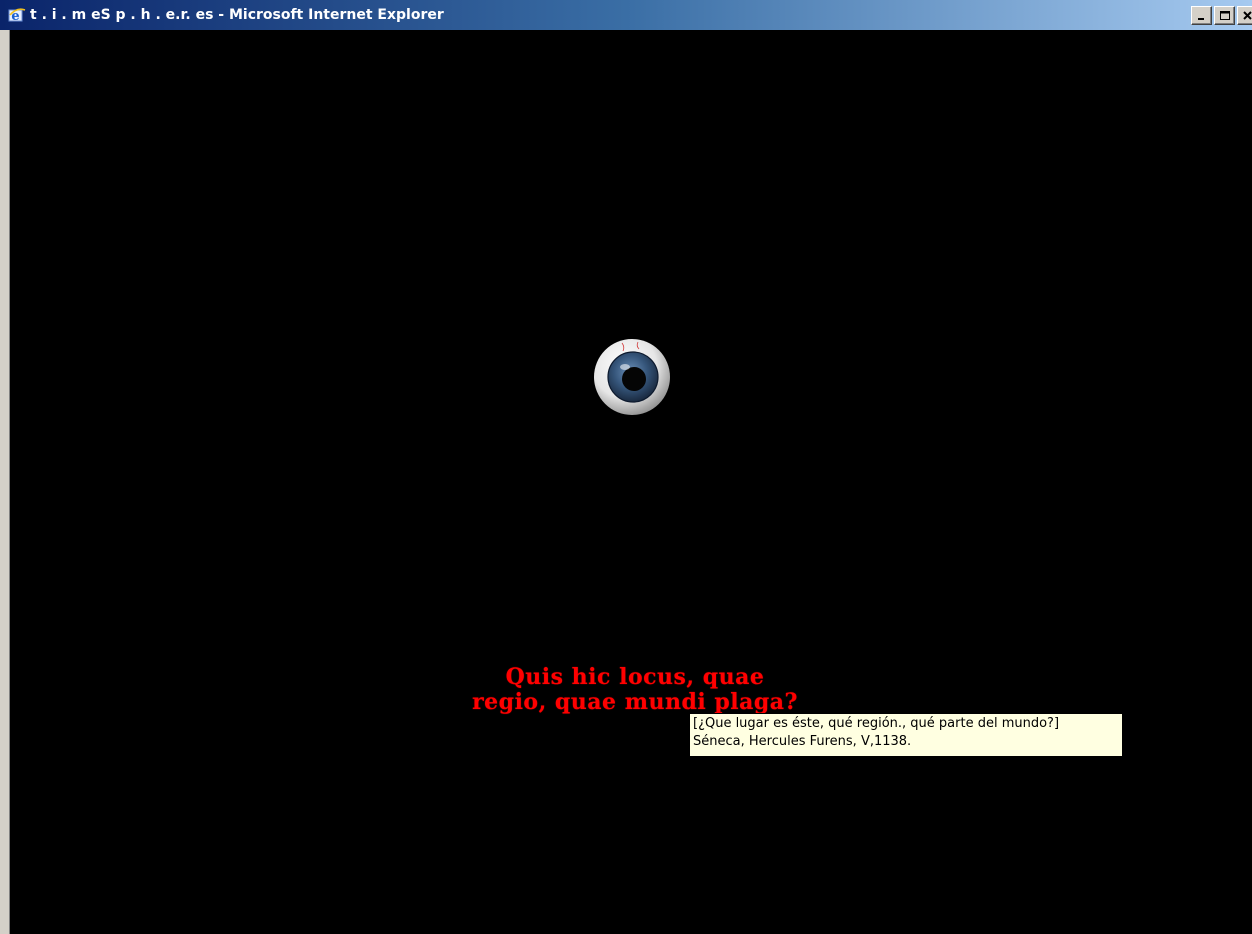 This screenshot has width=1252, height=934. I want to click on quote-line-2: regio, quae mundi plaga?, so click(635, 702).